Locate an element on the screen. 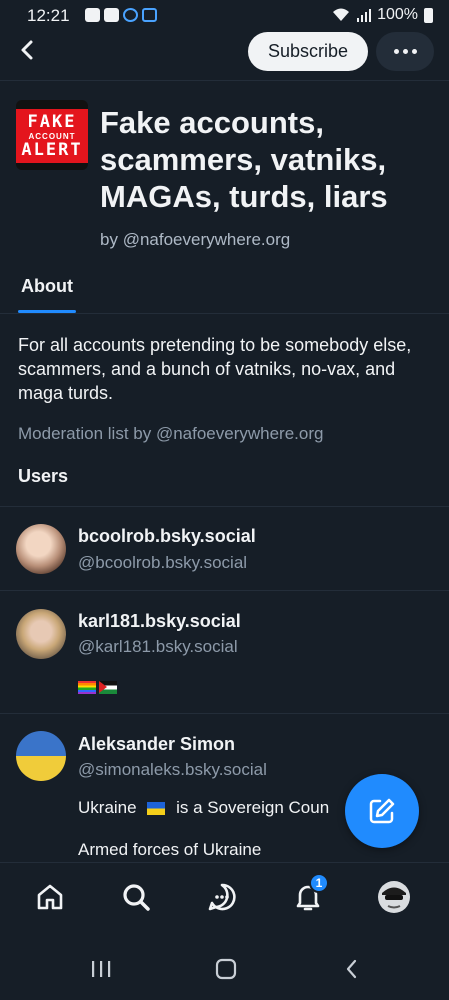  nav-search is located at coordinates (136, 897).